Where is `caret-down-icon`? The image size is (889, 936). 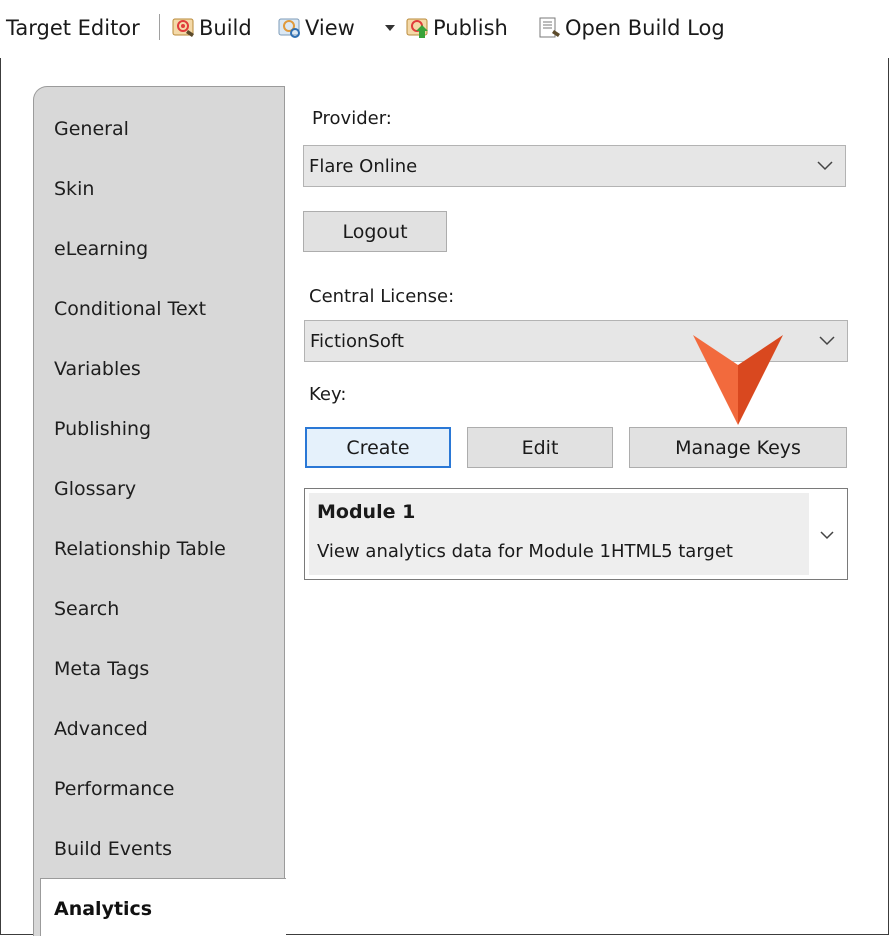
caret-down-icon is located at coordinates (390, 28).